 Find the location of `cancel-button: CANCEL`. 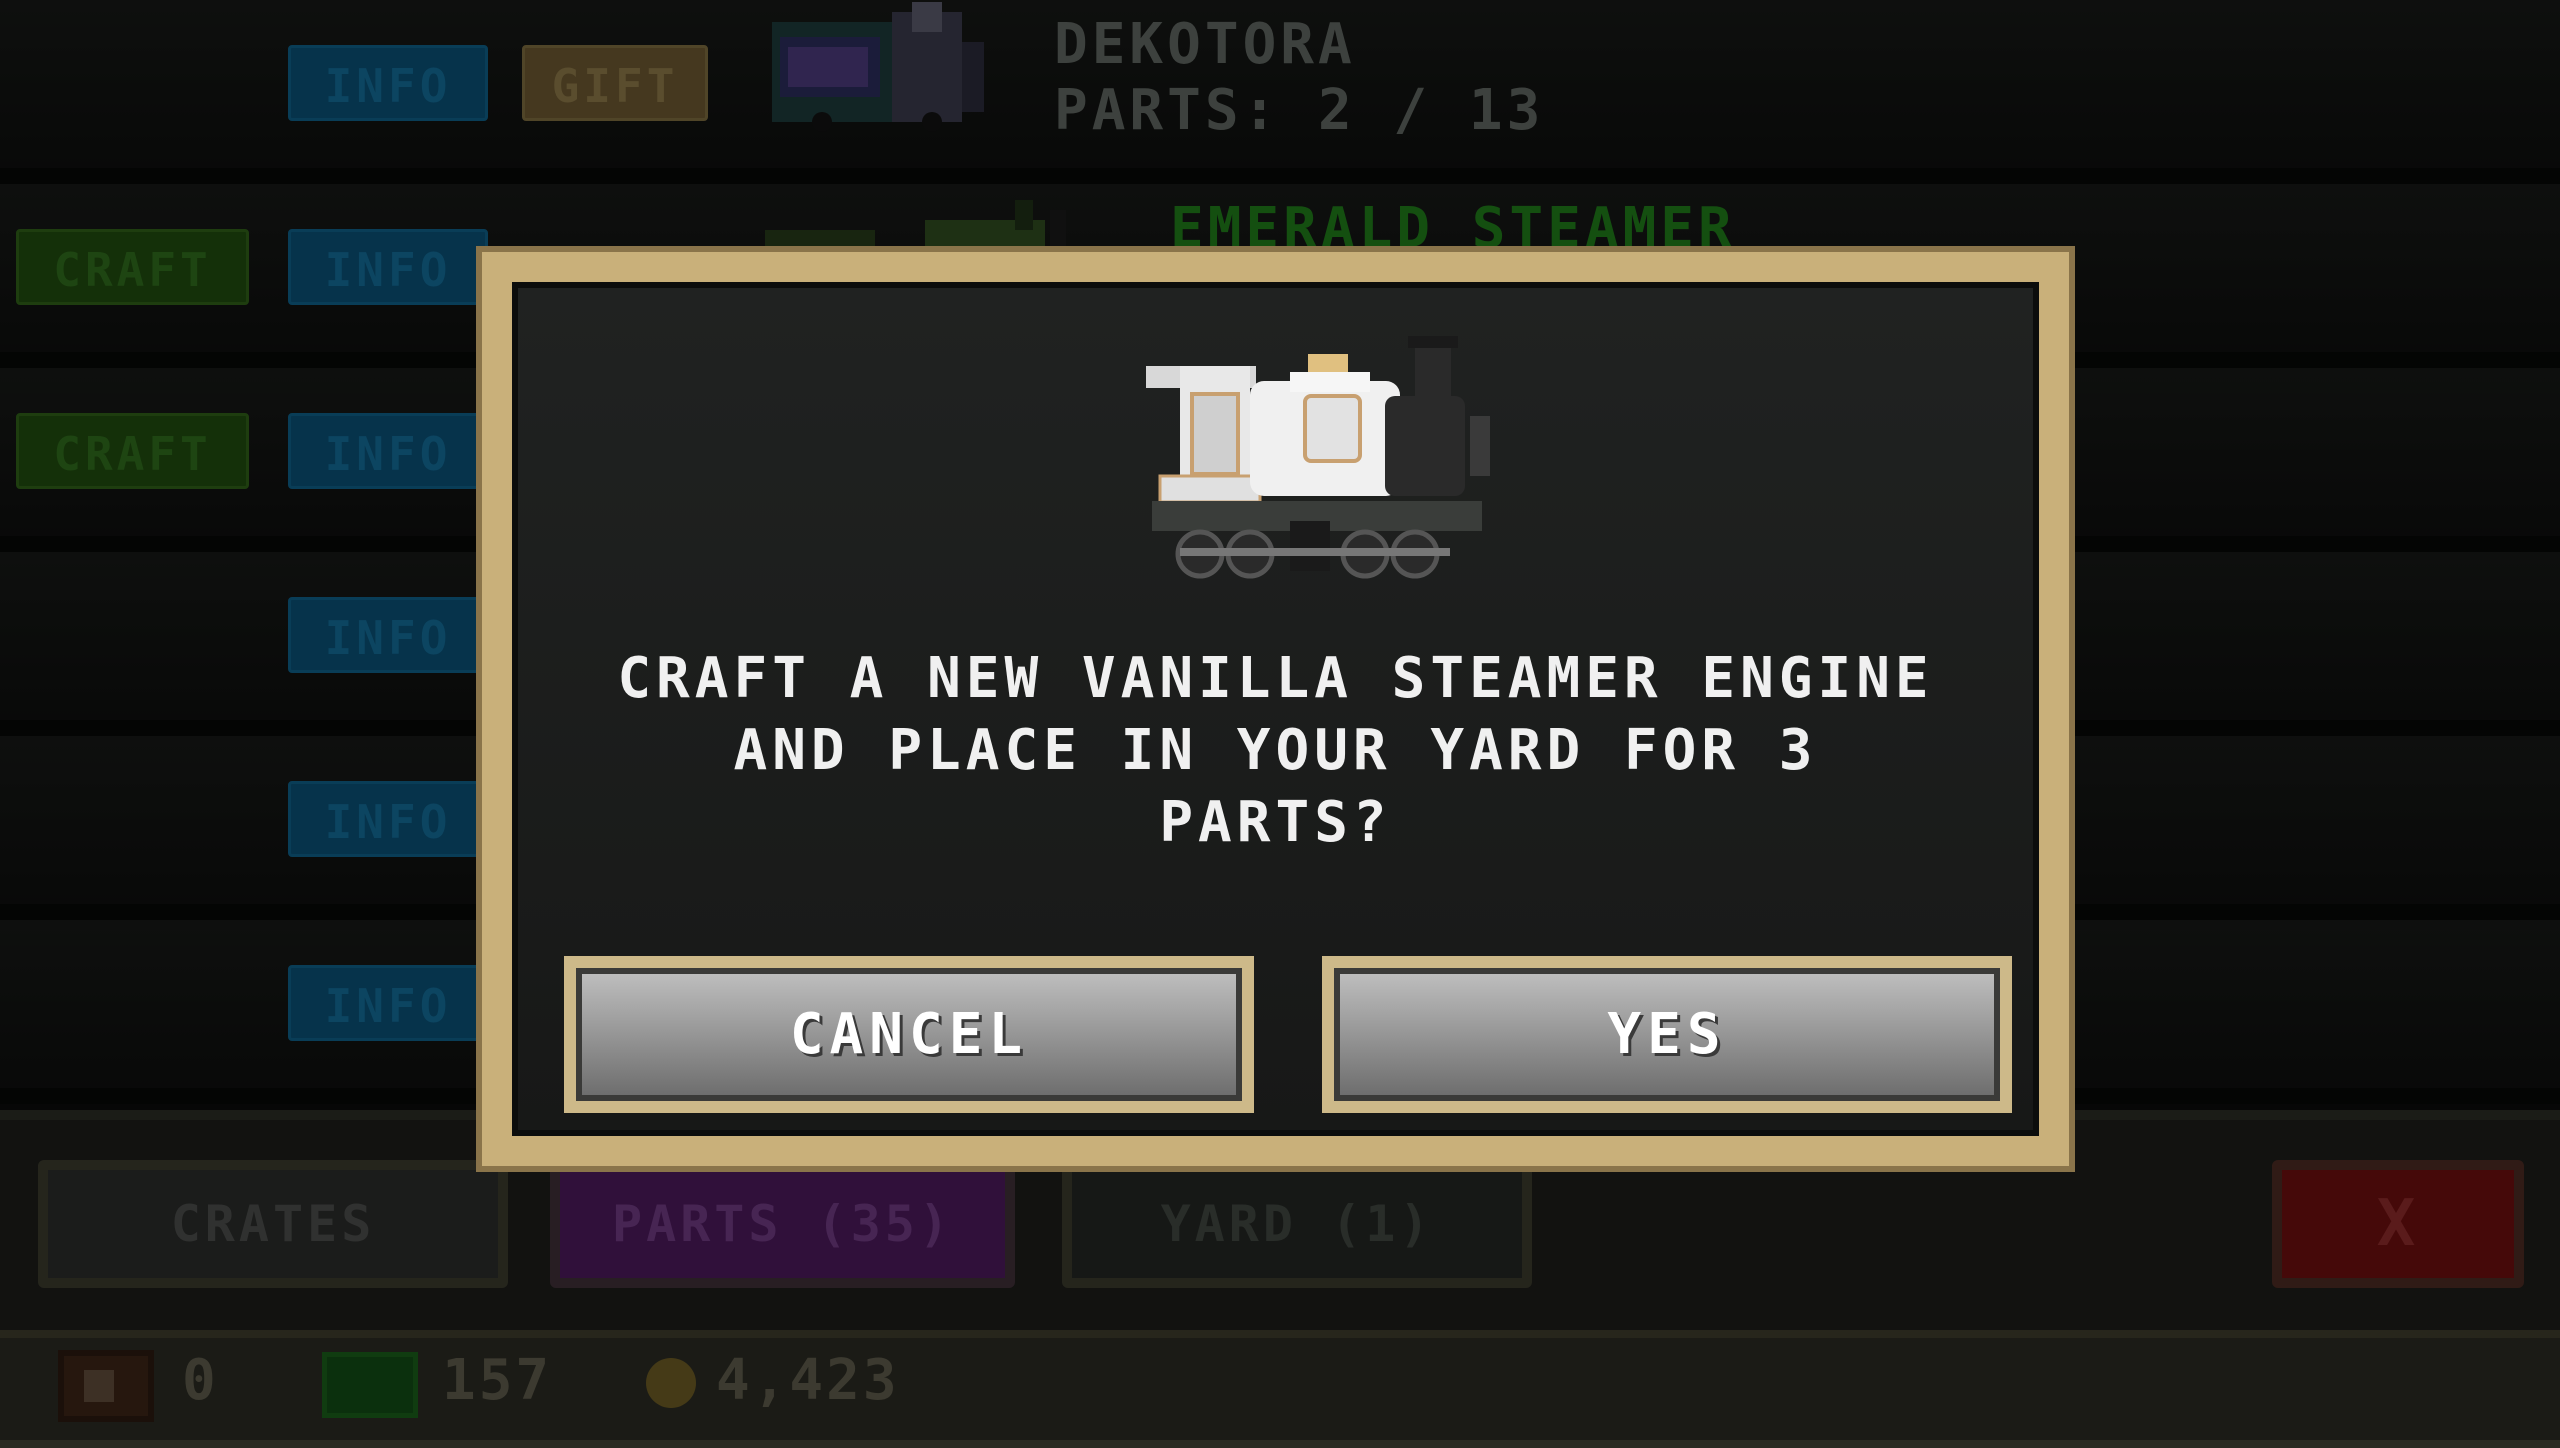

cancel-button: CANCEL is located at coordinates (909, 1034).